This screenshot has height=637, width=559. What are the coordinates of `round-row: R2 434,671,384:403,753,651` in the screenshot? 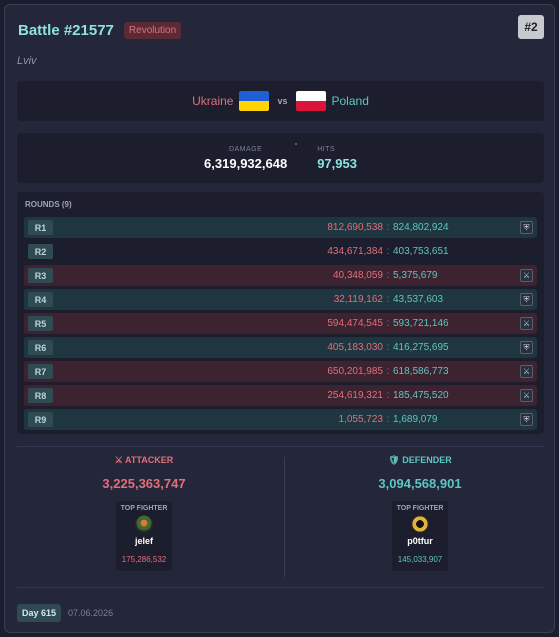 It's located at (280, 251).